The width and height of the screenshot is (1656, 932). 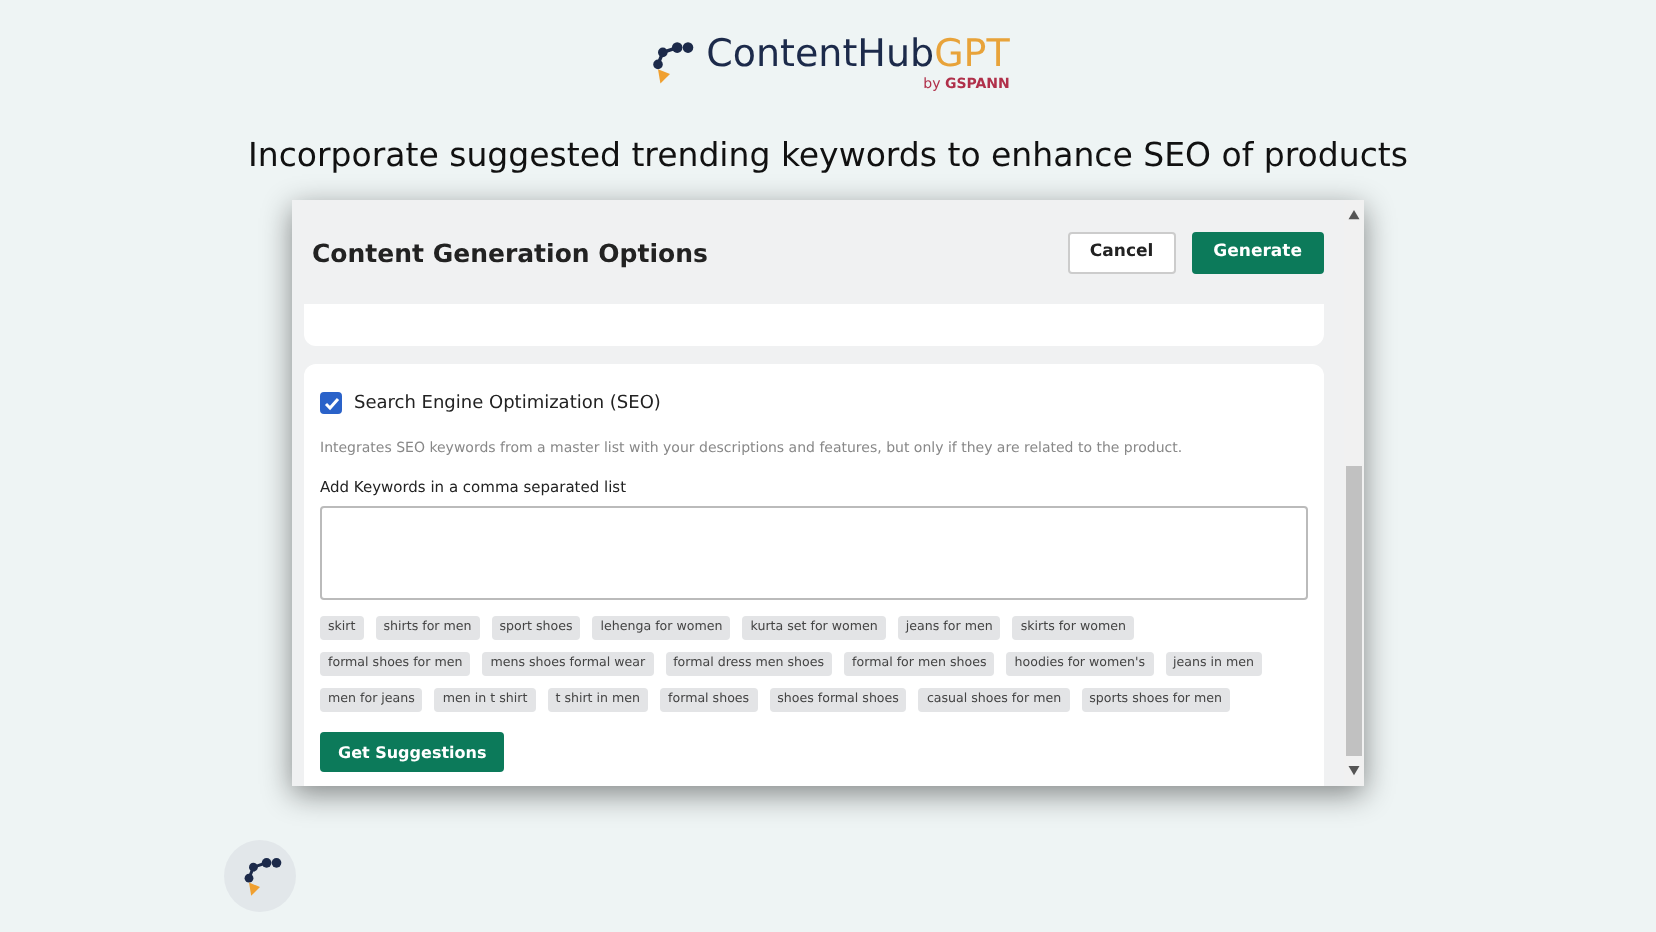 What do you see at coordinates (260, 876) in the screenshot?
I see `assistant-button` at bounding box center [260, 876].